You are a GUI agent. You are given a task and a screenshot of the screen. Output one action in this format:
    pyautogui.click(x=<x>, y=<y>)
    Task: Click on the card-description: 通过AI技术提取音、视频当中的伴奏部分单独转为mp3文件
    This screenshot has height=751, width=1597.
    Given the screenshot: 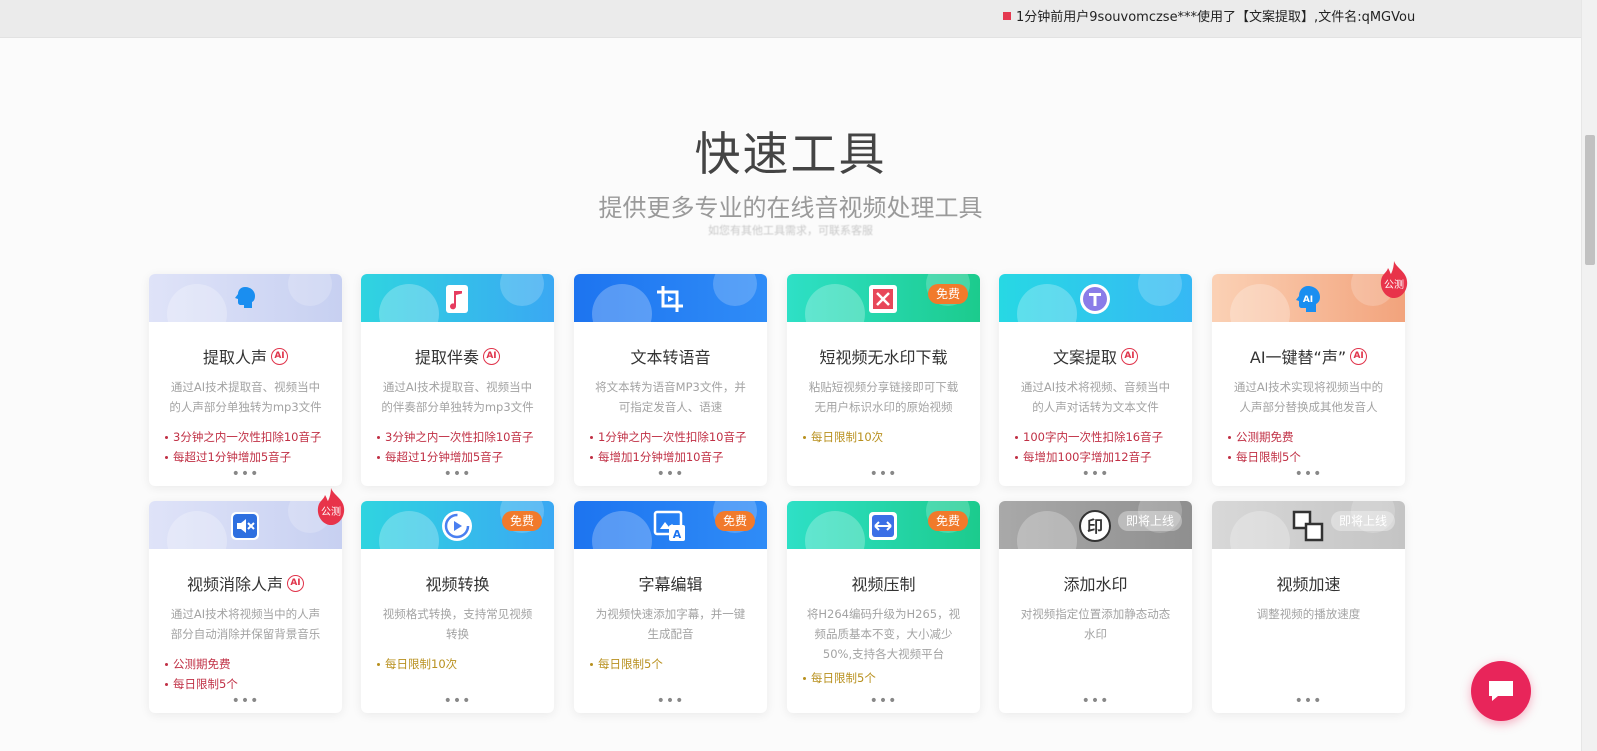 What is the action you would take?
    pyautogui.click(x=457, y=397)
    